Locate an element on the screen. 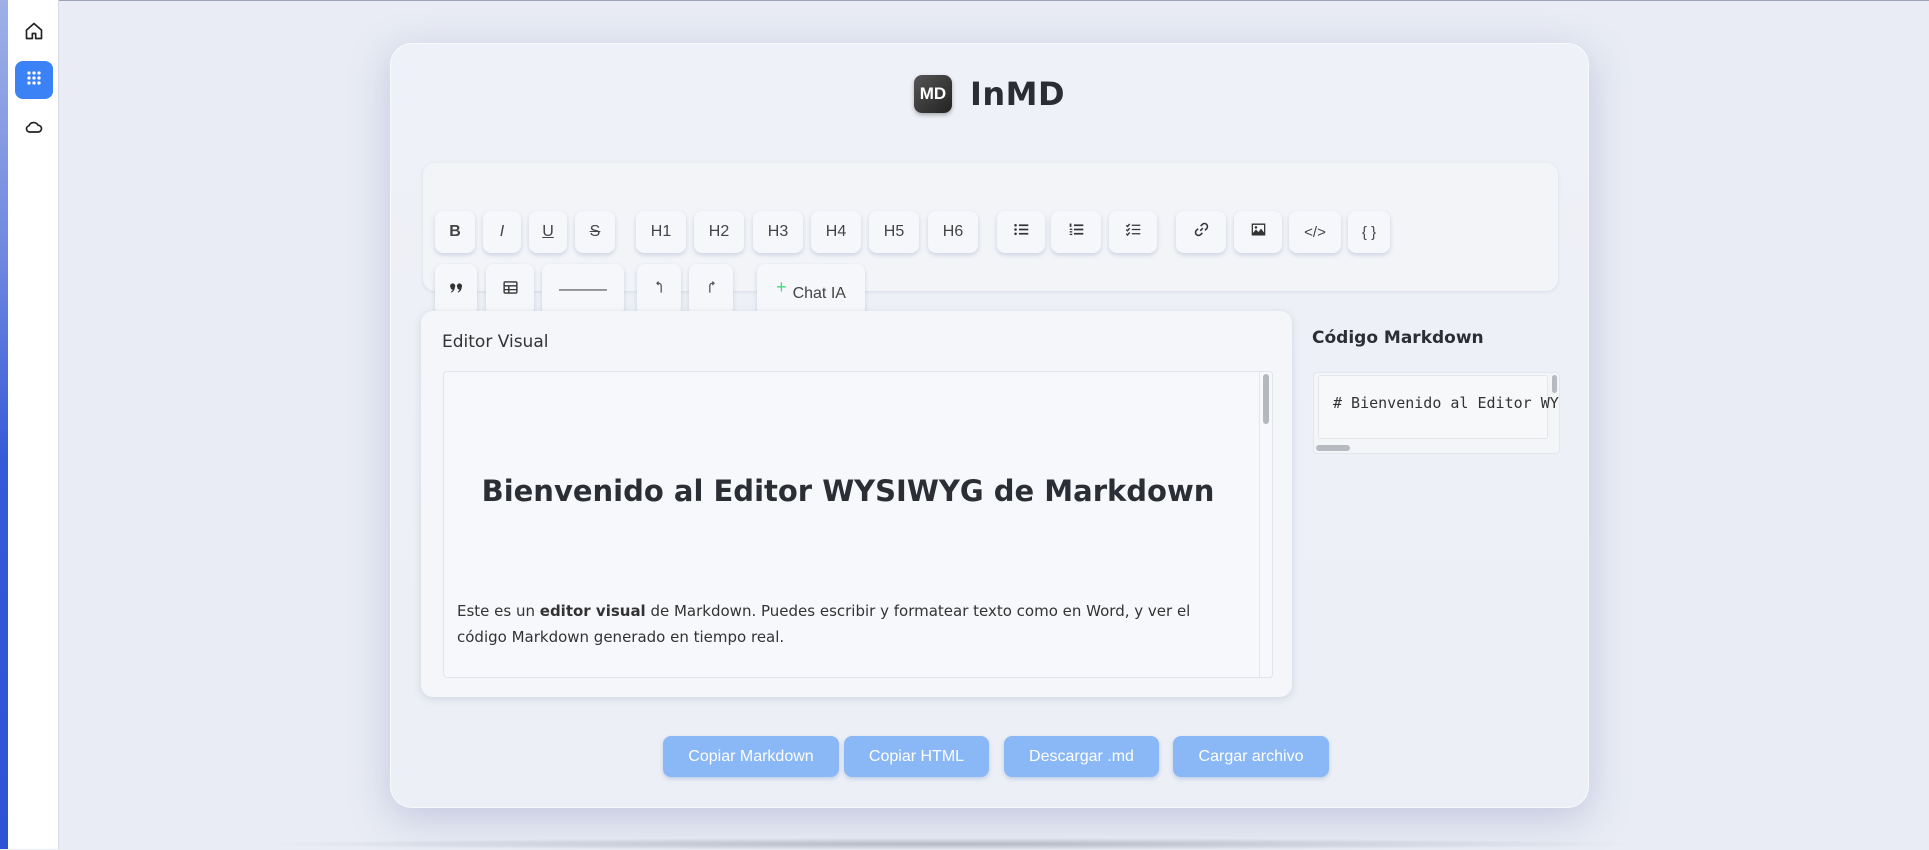  home-icon is located at coordinates (34, 33).